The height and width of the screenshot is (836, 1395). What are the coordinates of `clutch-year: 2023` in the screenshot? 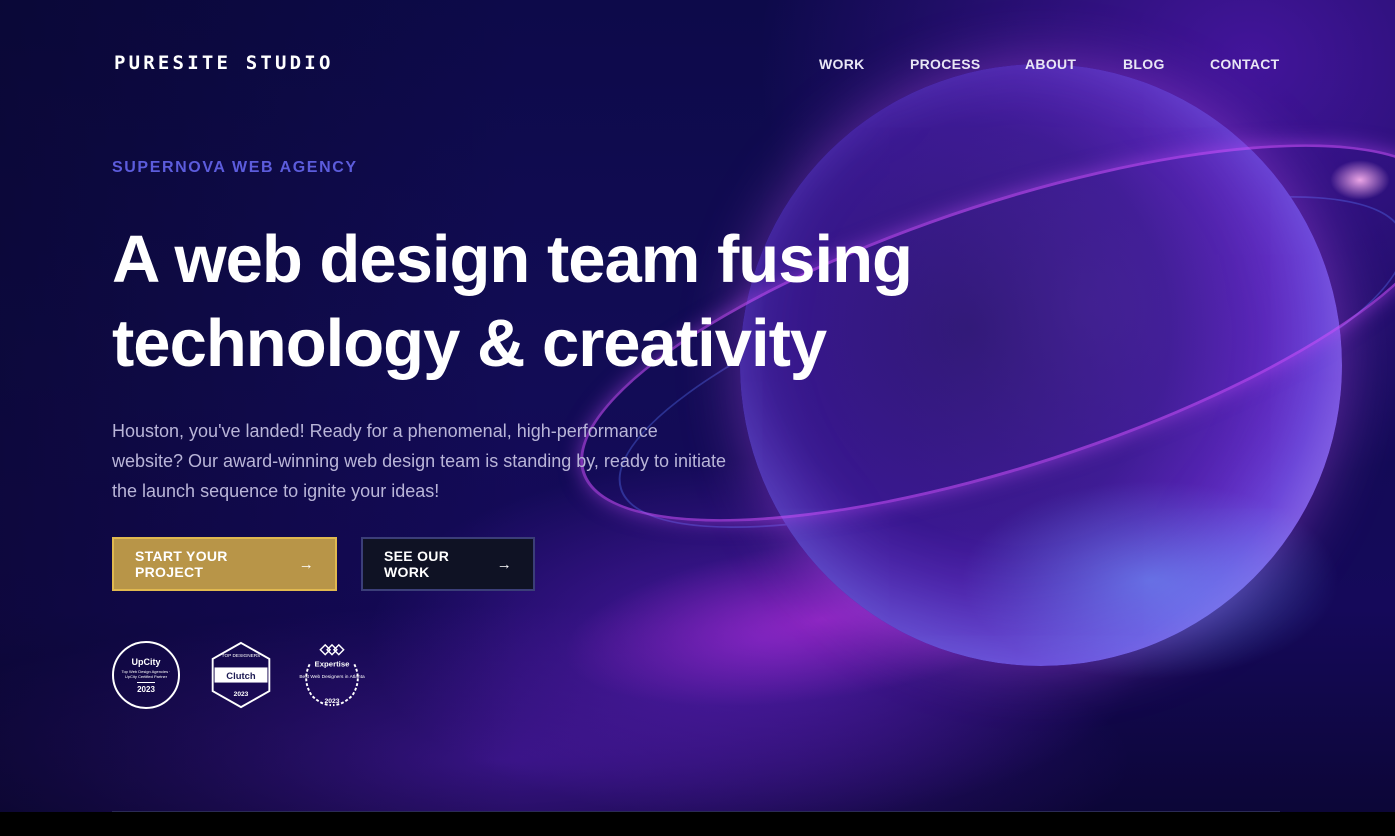 It's located at (241, 694).